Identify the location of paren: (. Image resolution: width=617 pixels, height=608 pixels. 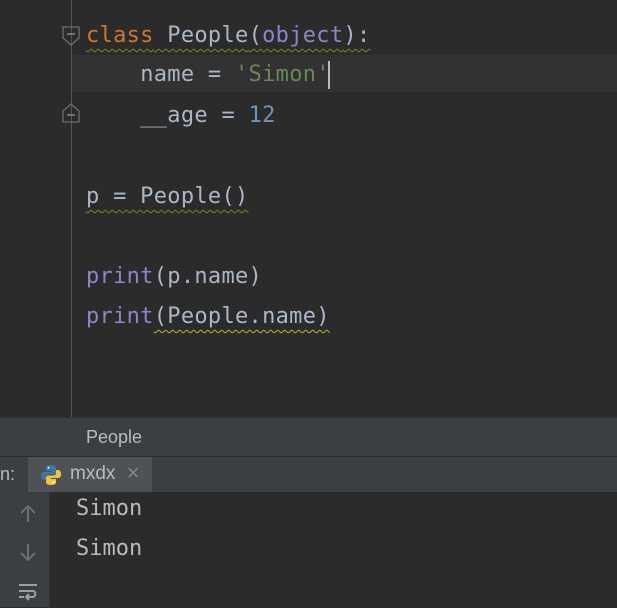
(255, 35).